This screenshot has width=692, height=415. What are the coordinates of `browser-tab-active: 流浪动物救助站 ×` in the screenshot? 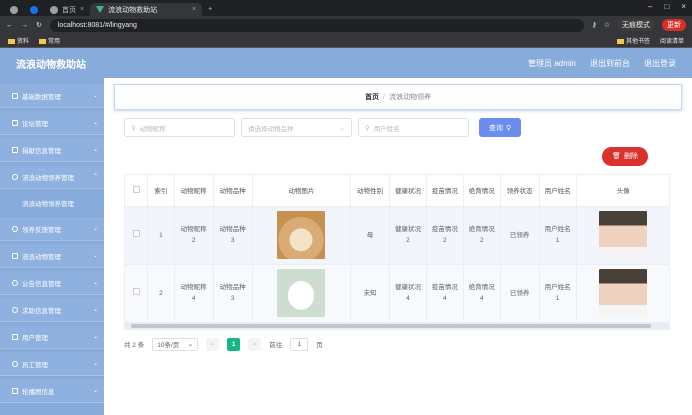 It's located at (146, 9).